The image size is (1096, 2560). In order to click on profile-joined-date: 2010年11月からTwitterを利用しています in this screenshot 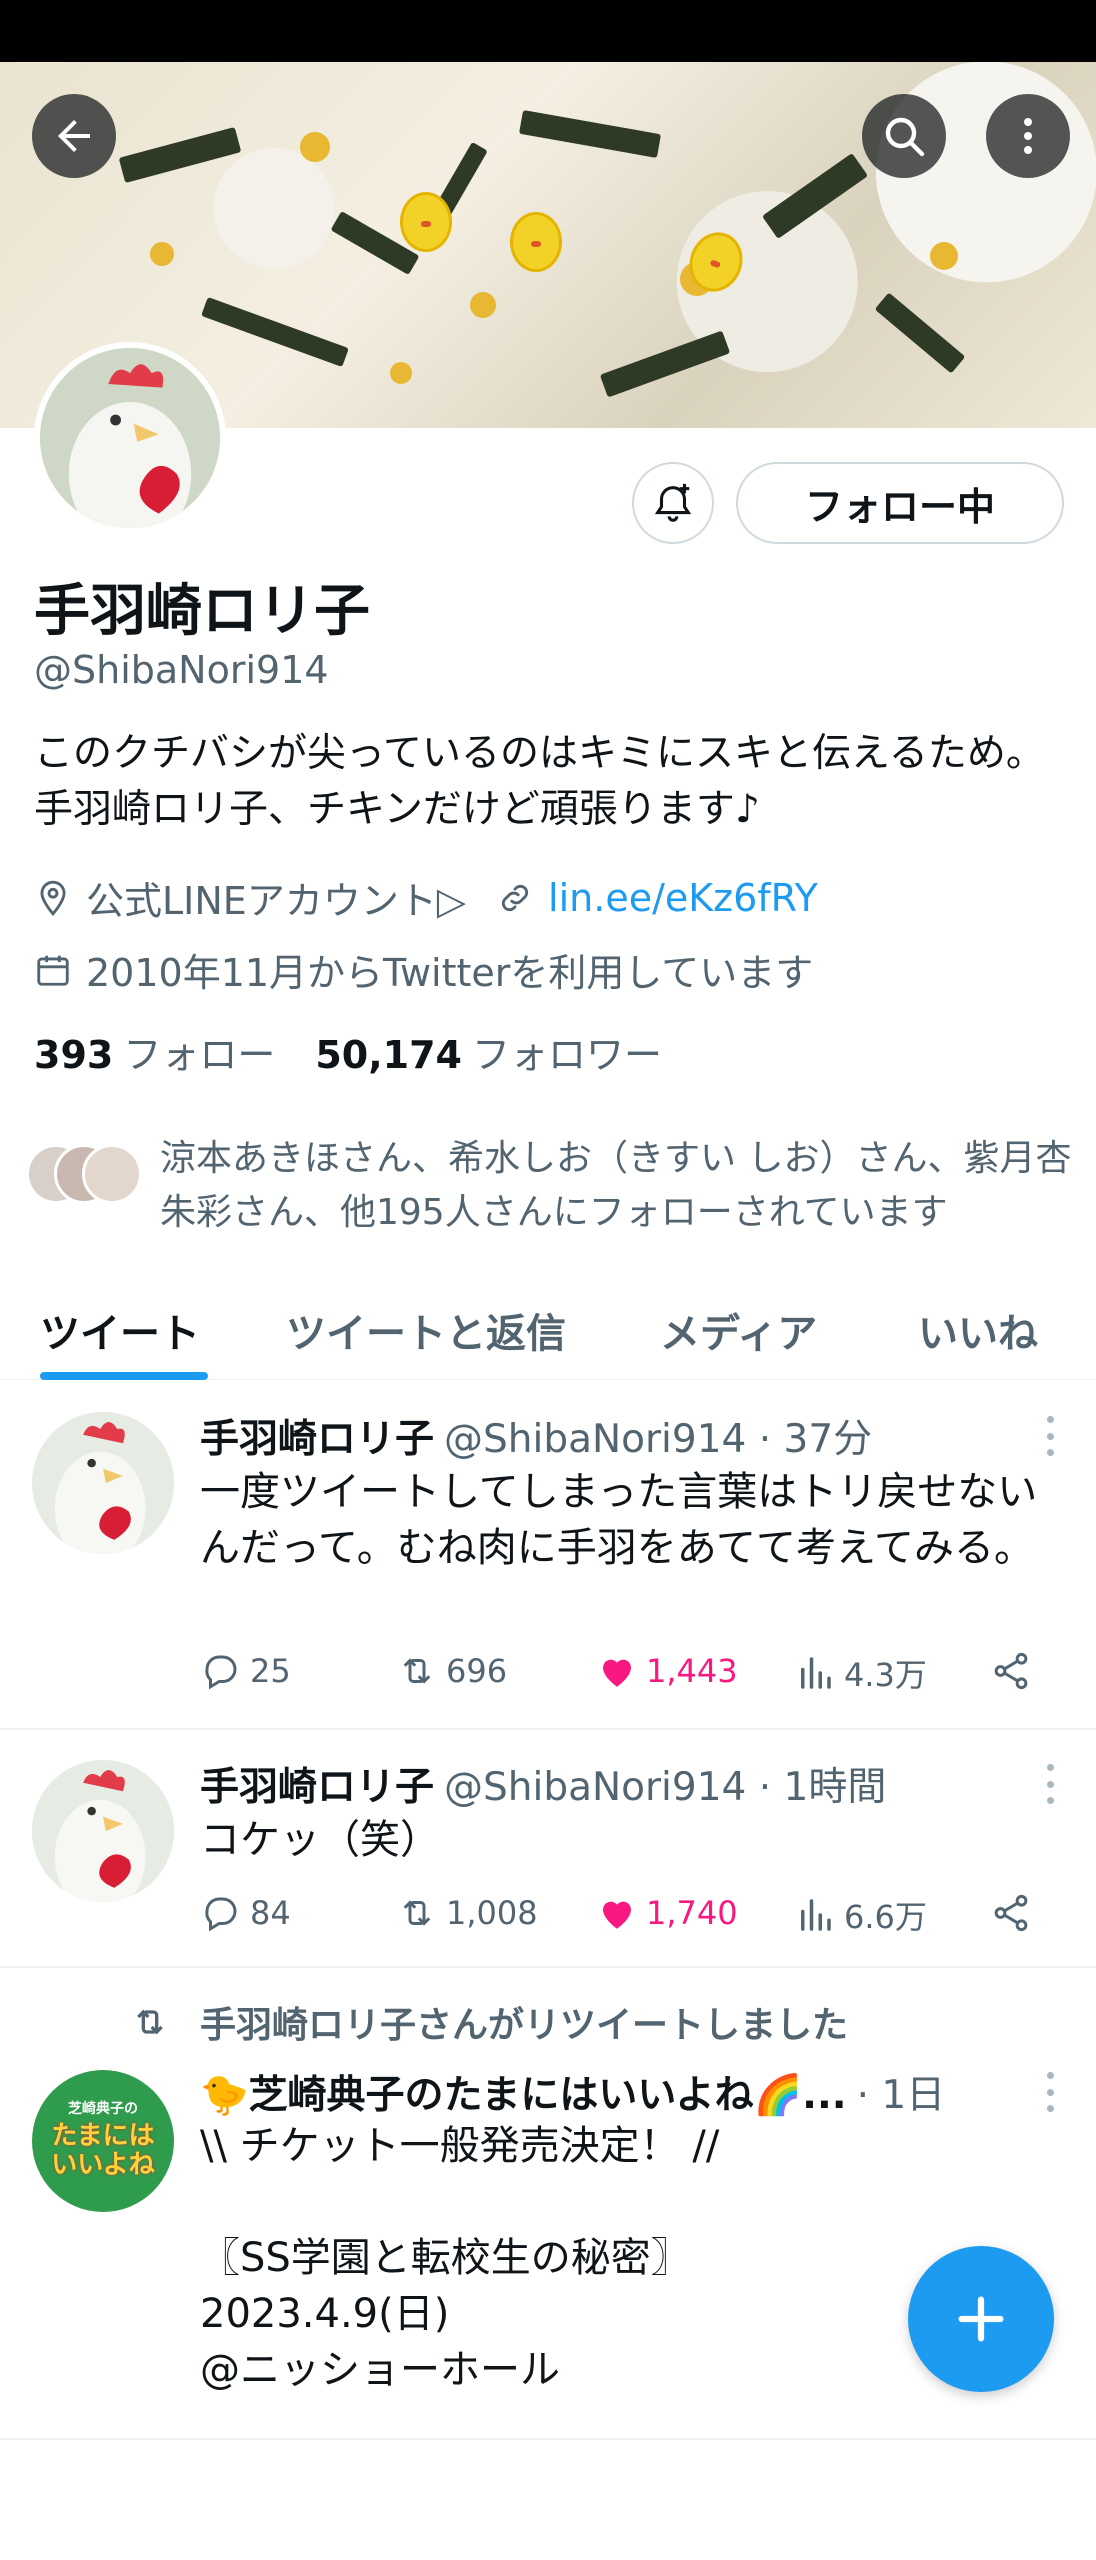, I will do `click(450, 973)`.